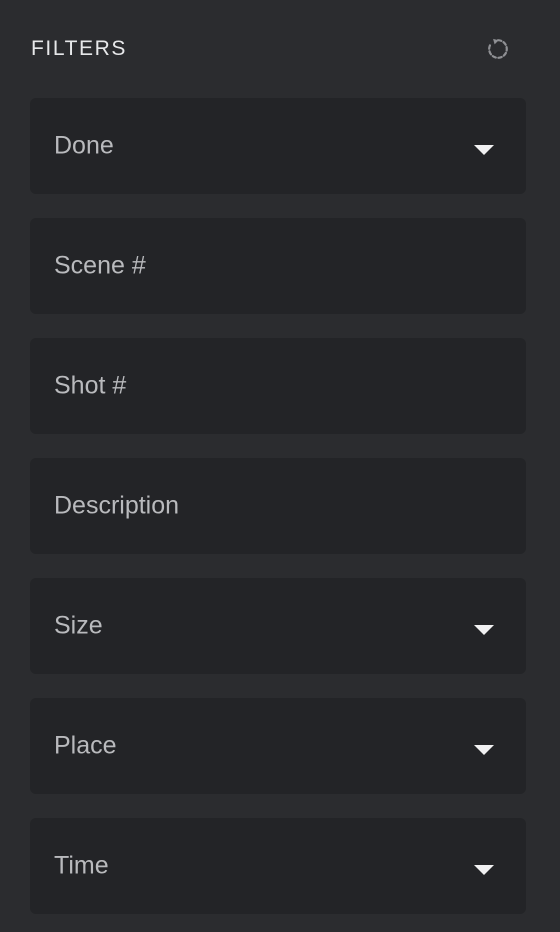  Describe the element at coordinates (278, 48) in the screenshot. I see `filters-header: FILTERS` at that location.